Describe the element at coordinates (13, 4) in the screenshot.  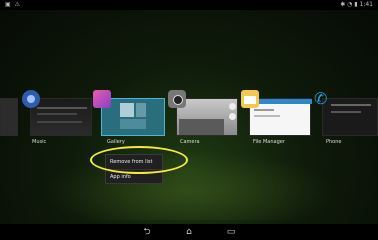
I see `status-left-icons: ▣ ⚠` at that location.